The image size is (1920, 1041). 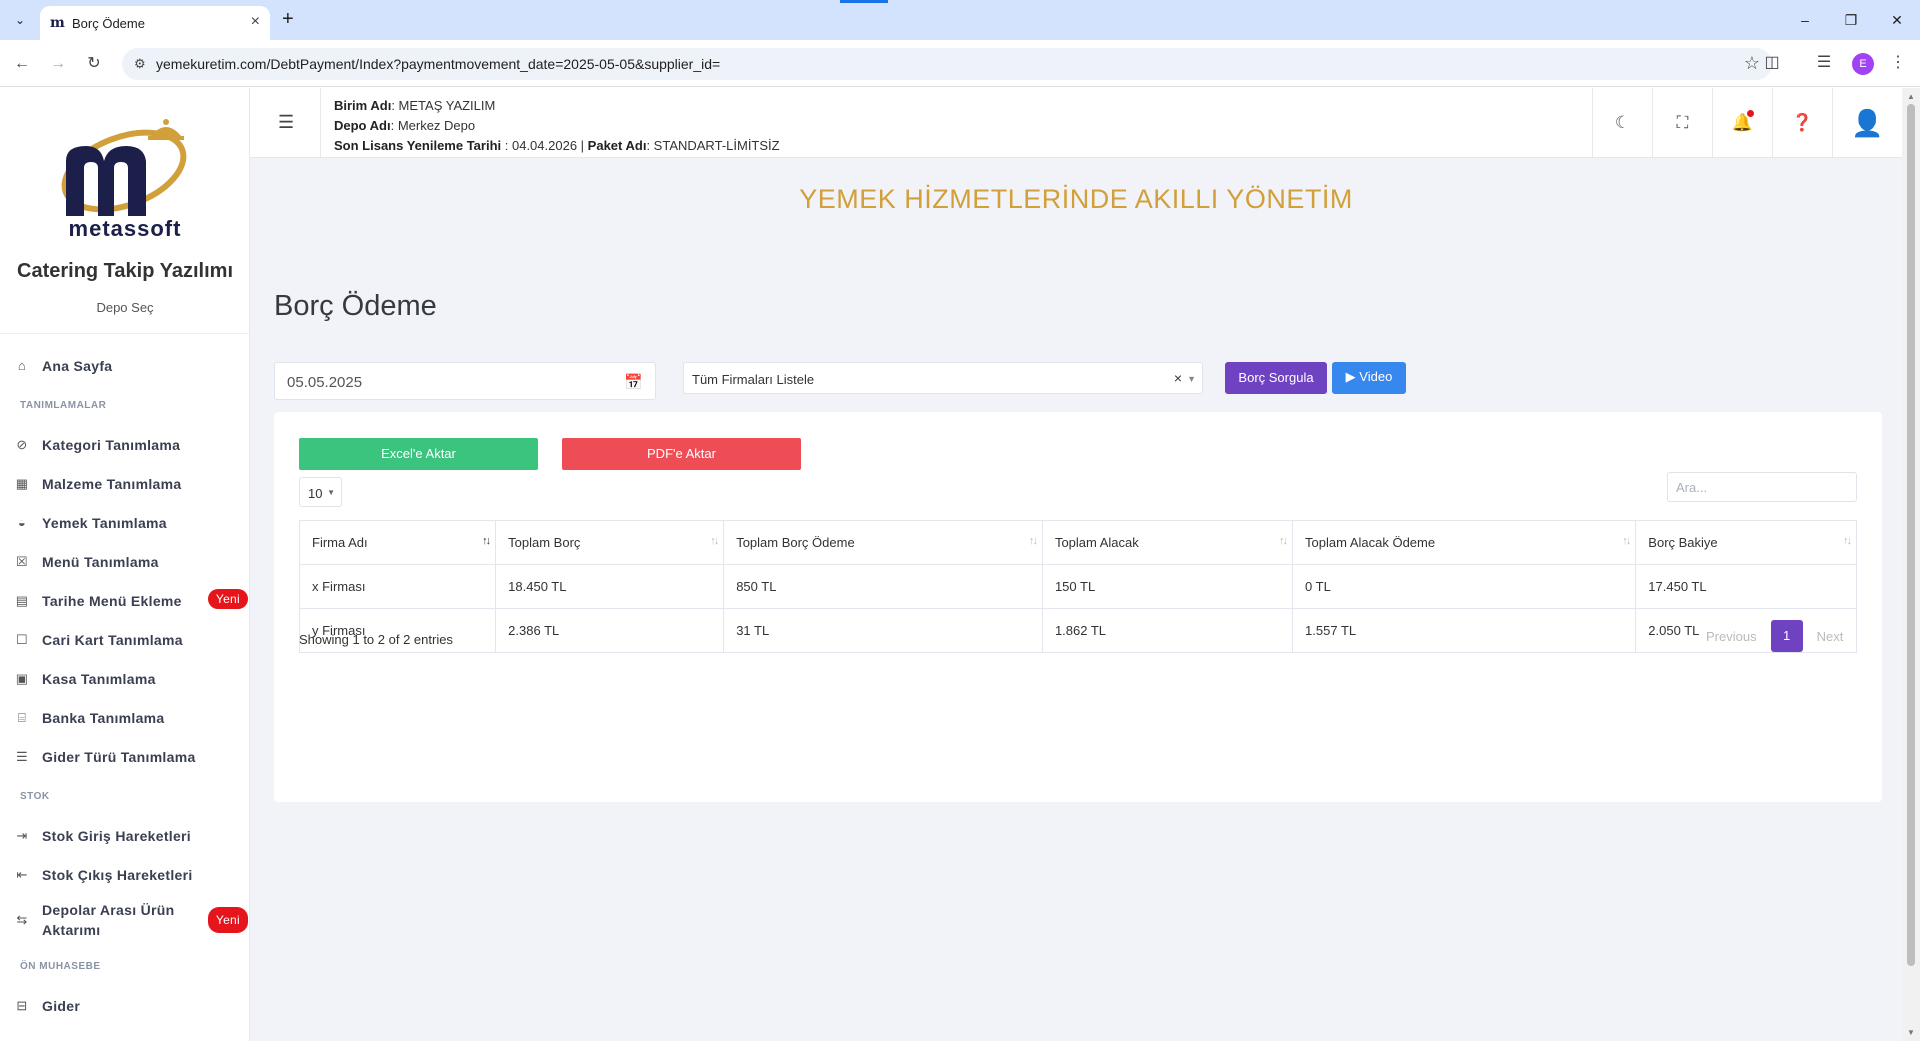 I want to click on sidebar-item: ▦ Malzeme Tanımlama, so click(x=124, y=483).